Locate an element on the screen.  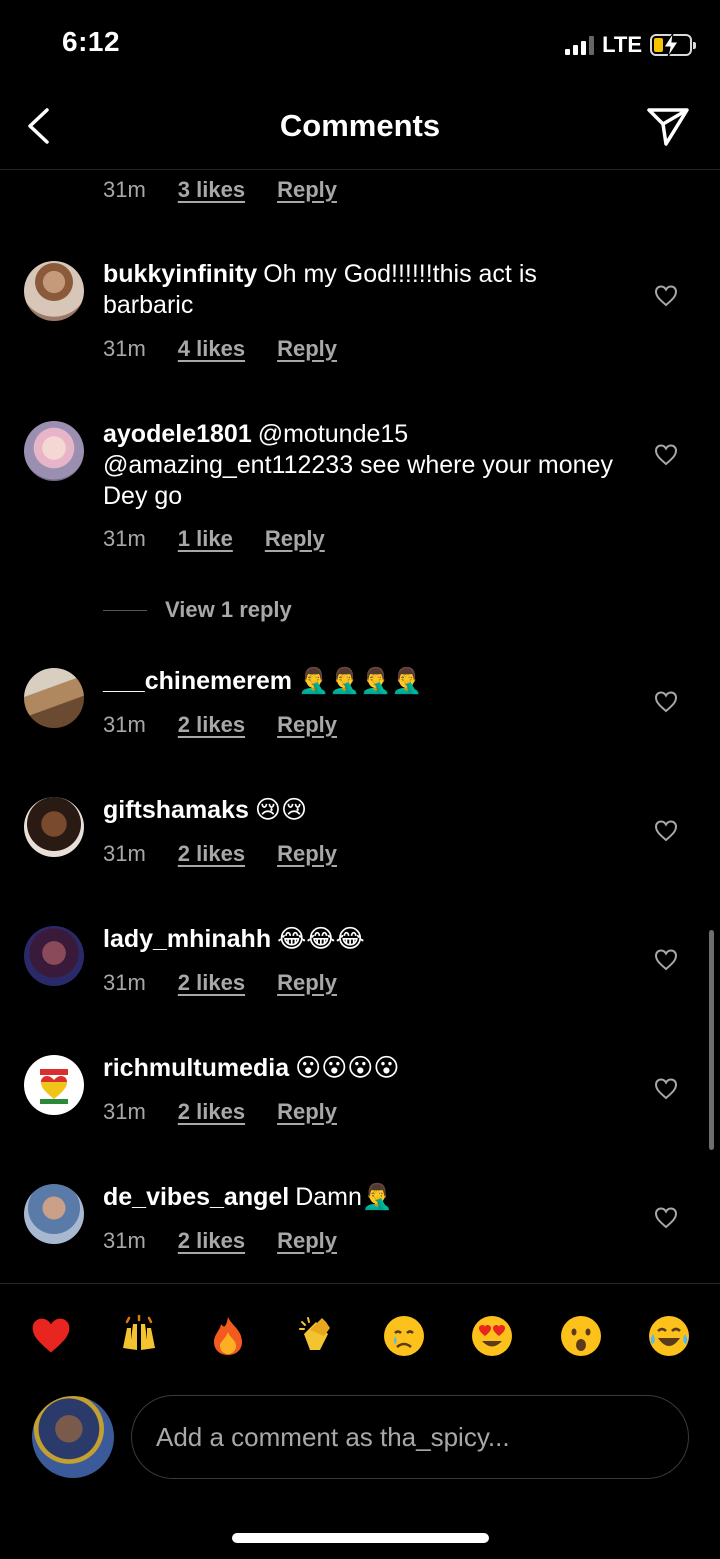
comment-username: de_vibes_angel is located at coordinates (196, 1197).